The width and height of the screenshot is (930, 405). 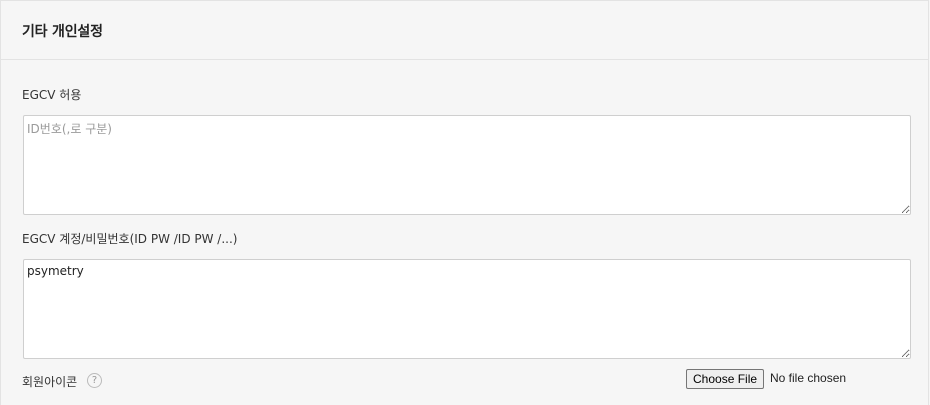 I want to click on panel-title: 기타 개인설정, so click(x=62, y=32).